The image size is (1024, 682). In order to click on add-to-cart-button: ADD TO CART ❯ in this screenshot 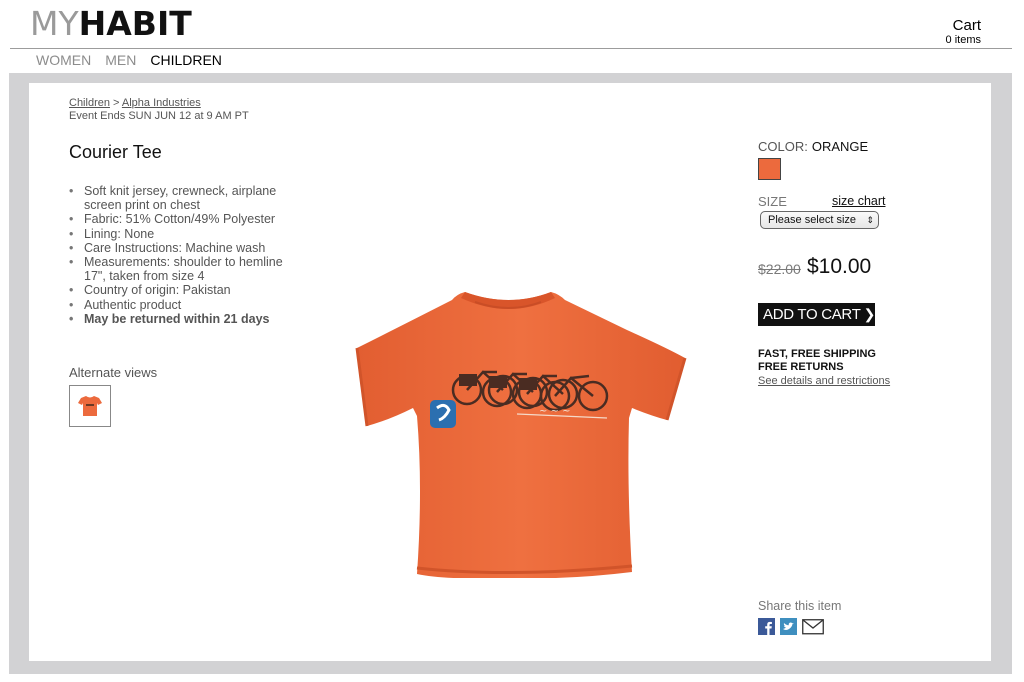, I will do `click(816, 314)`.